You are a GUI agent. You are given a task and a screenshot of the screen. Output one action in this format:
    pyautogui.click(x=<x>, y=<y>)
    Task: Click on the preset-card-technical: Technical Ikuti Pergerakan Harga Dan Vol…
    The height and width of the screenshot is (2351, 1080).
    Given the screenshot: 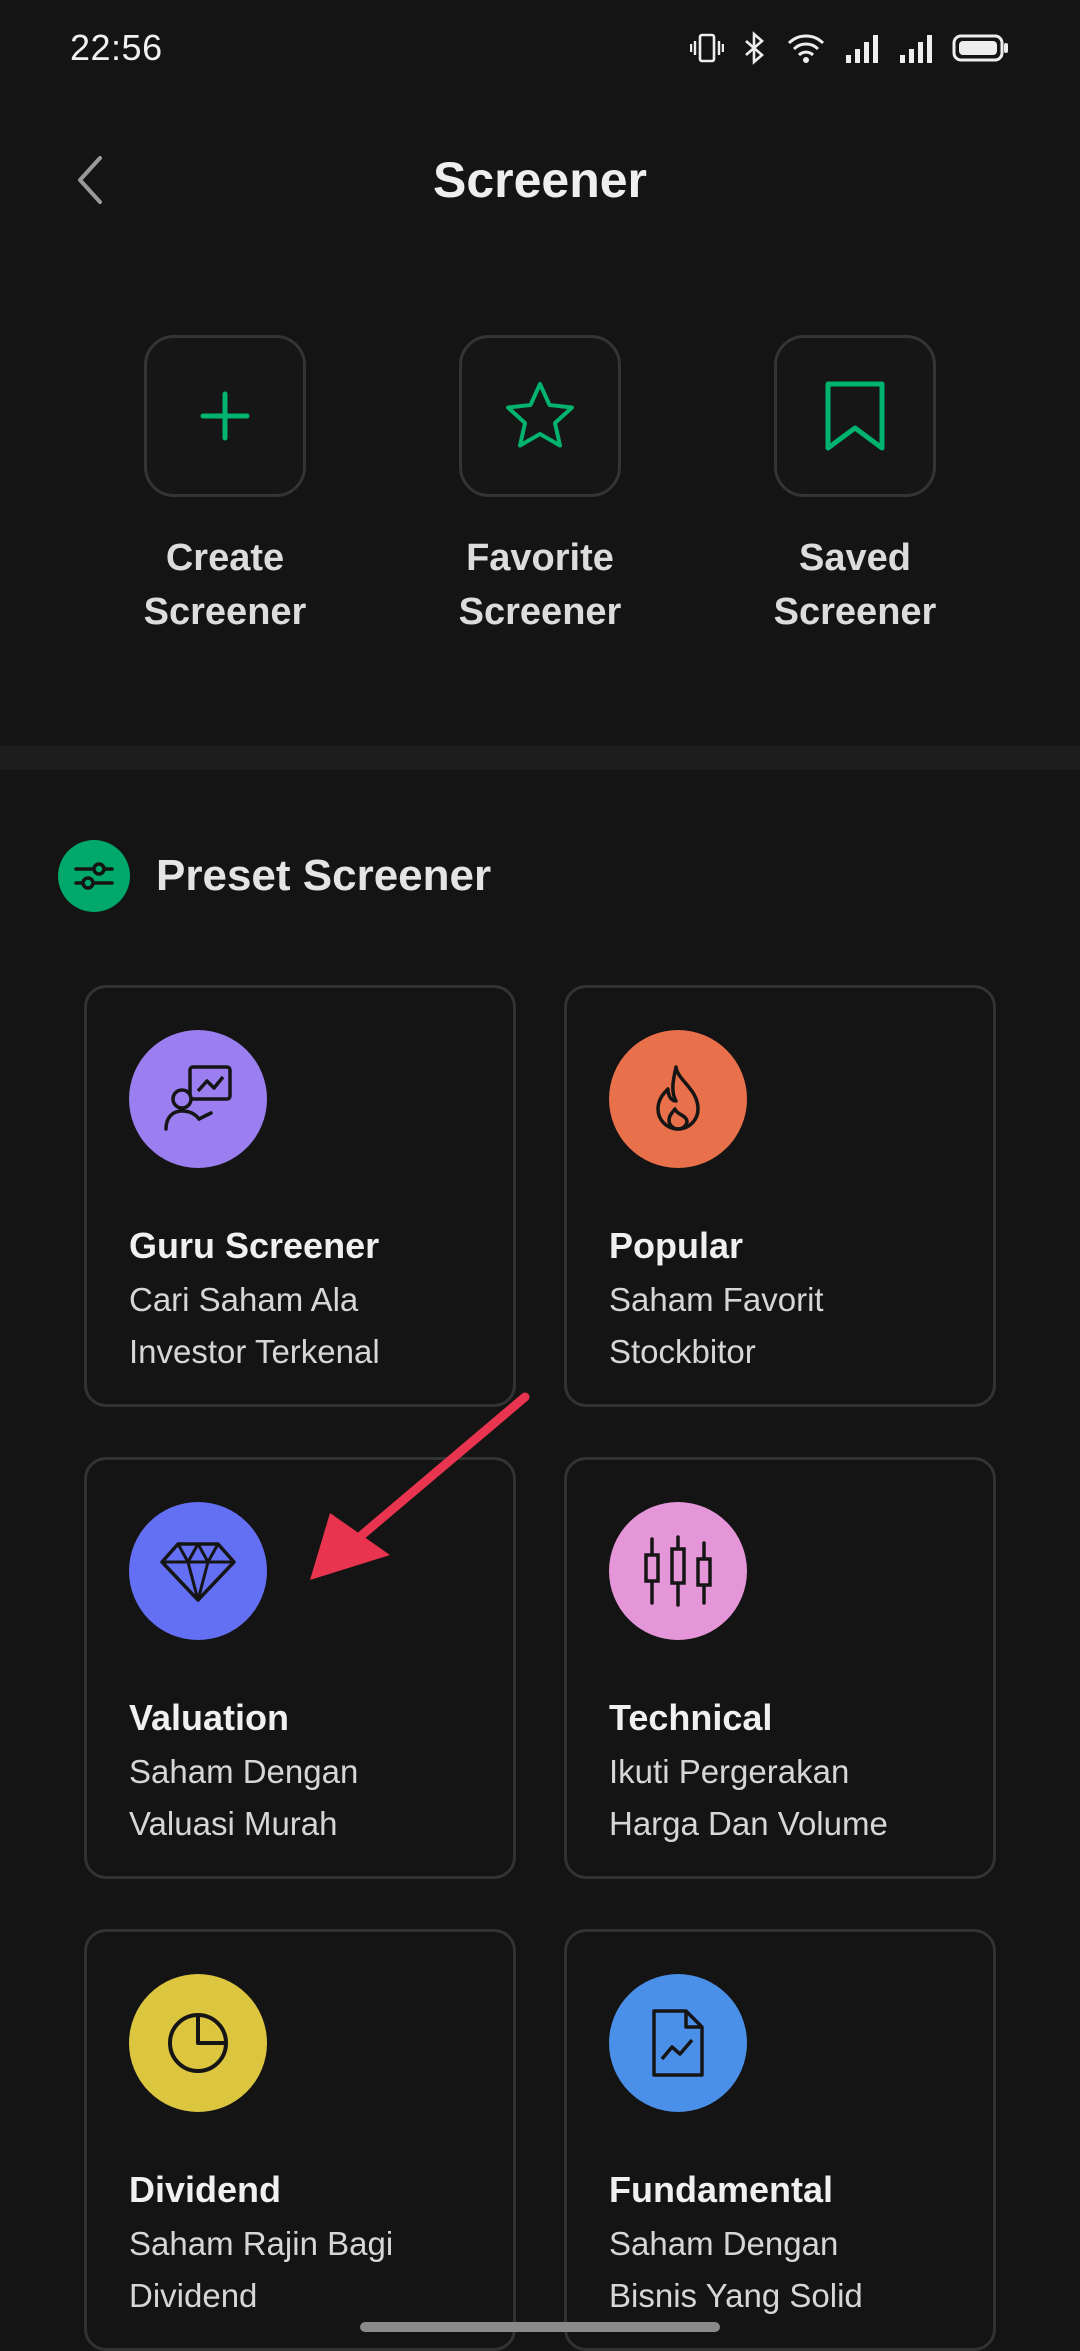 What is the action you would take?
    pyautogui.click(x=780, y=1668)
    